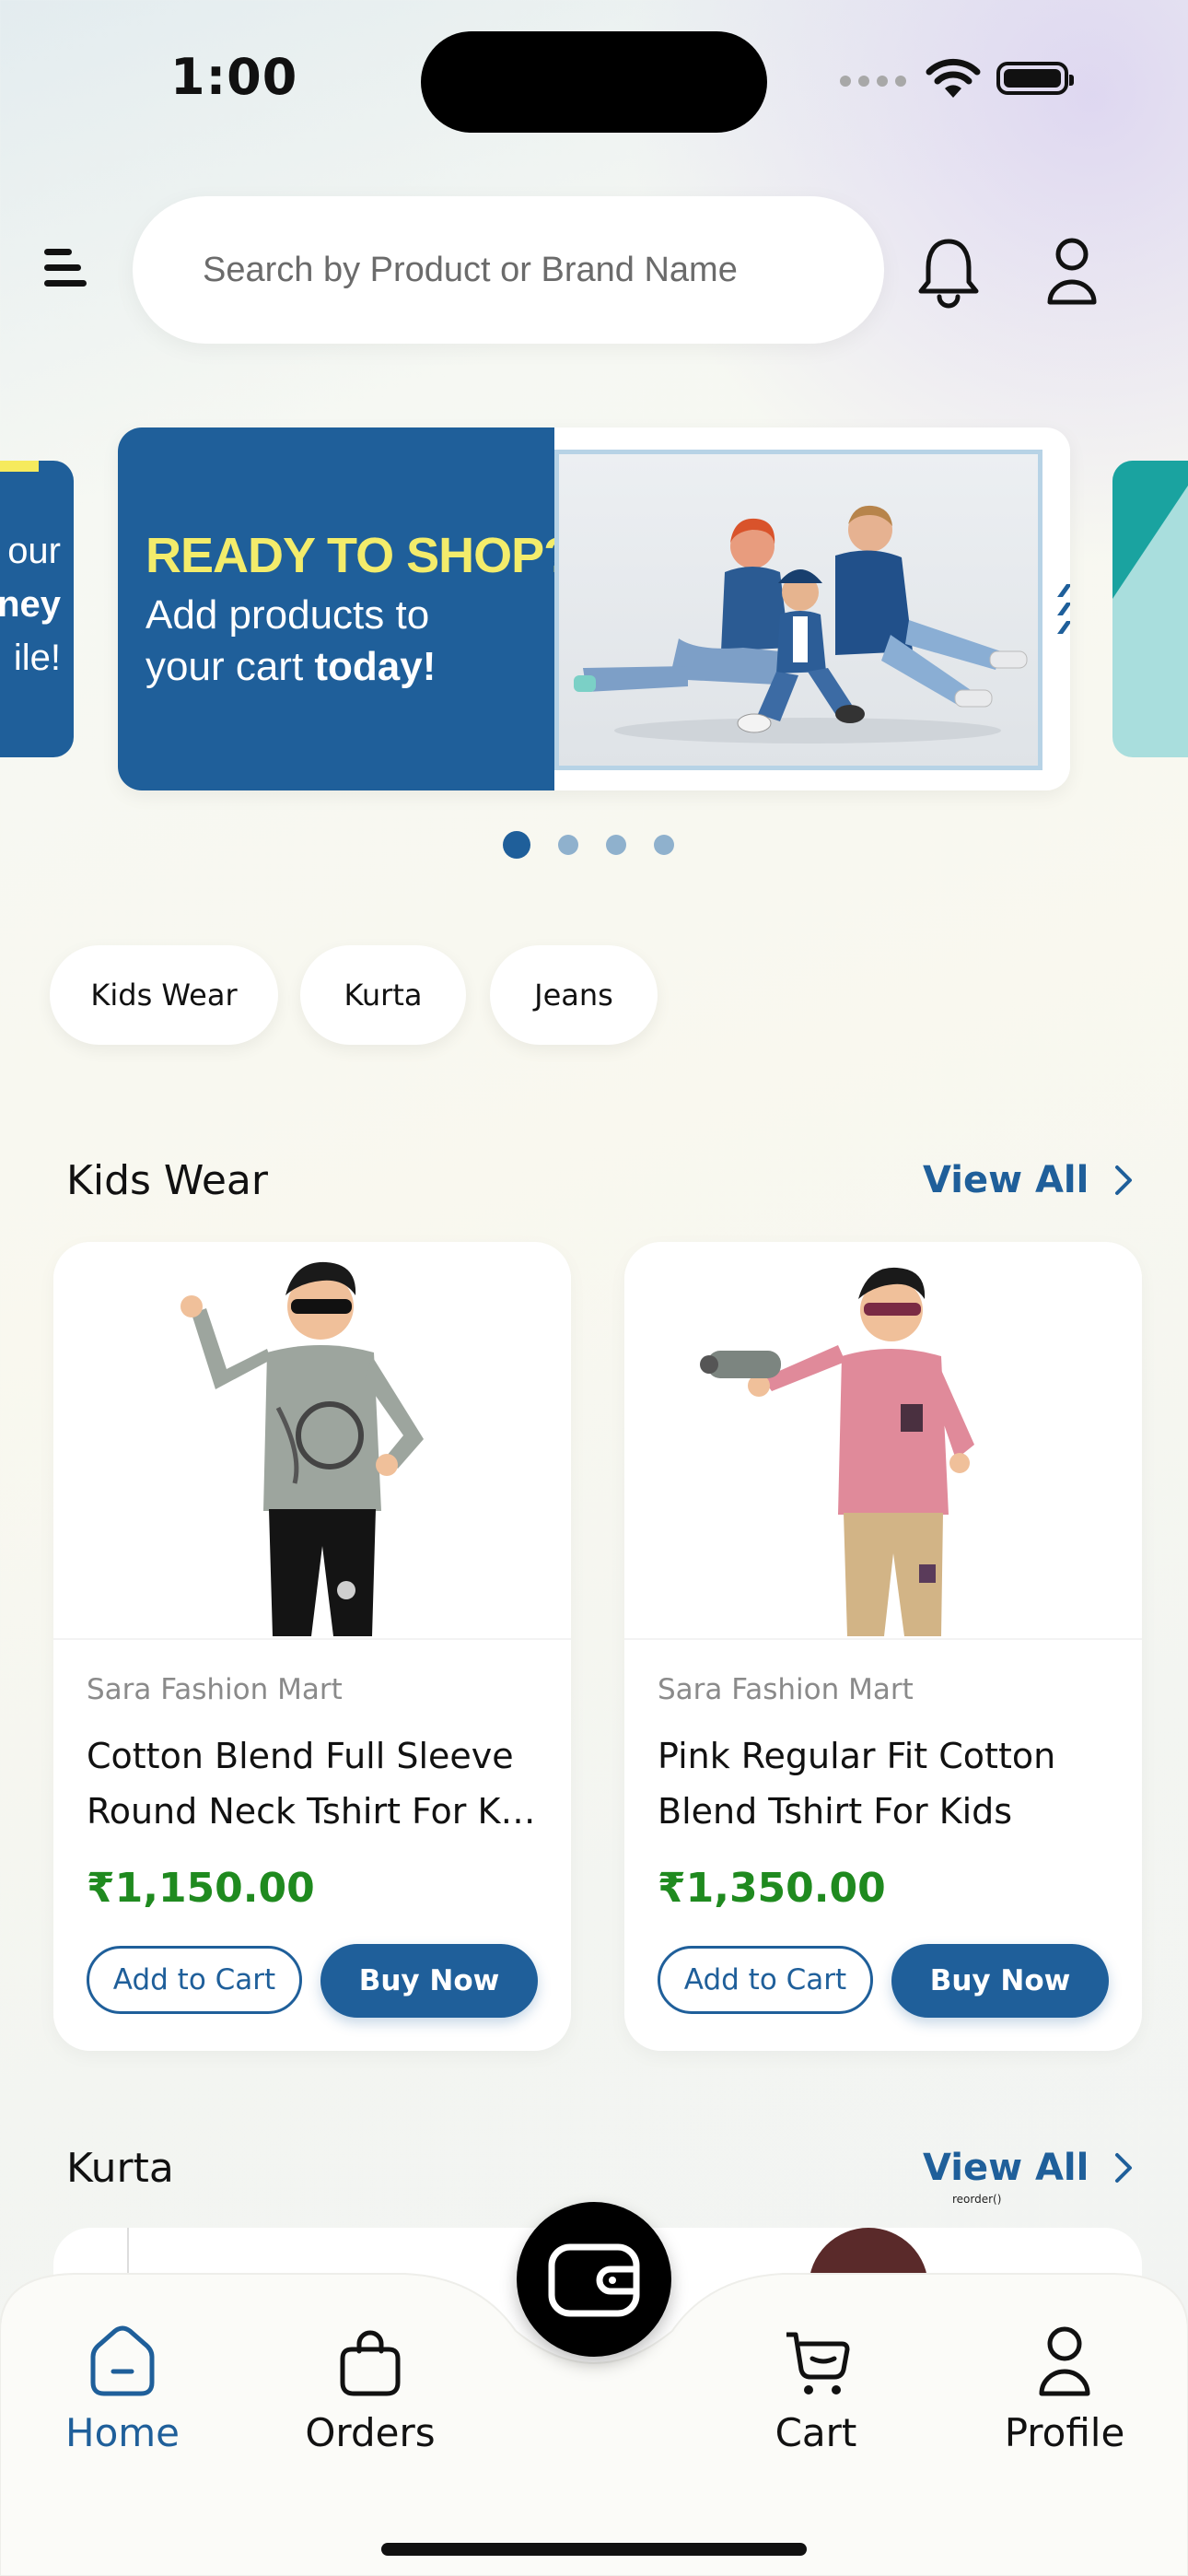 The height and width of the screenshot is (2576, 1188). I want to click on nav-home: Home, so click(122, 2388).